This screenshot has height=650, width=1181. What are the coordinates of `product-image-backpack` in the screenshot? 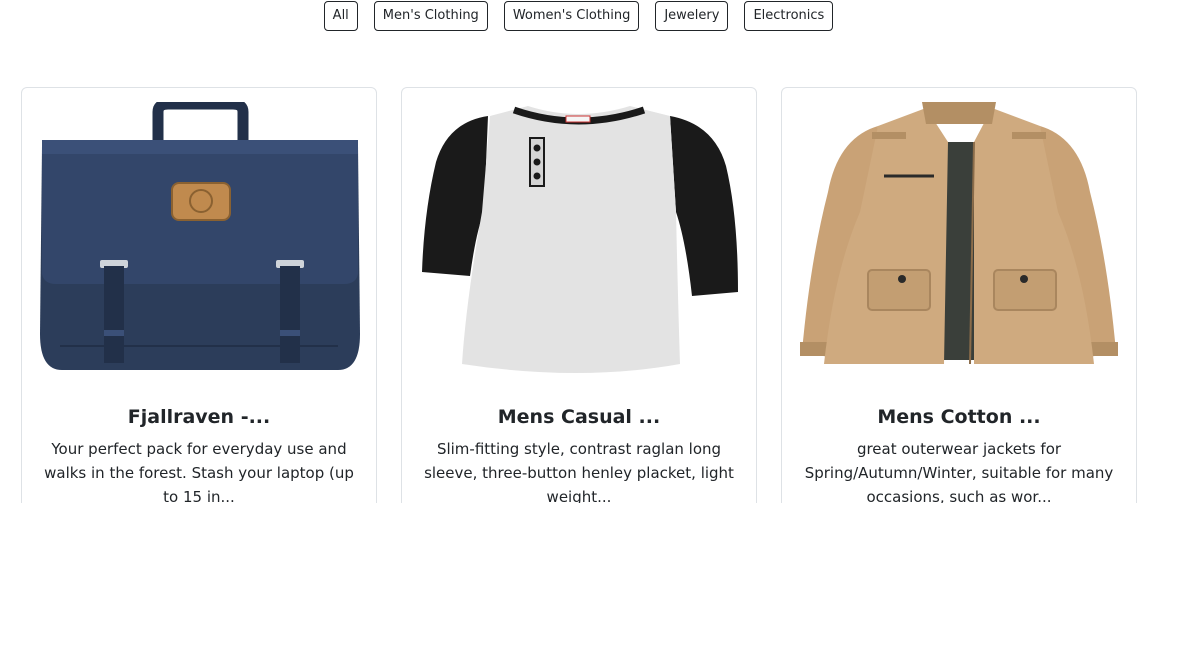 It's located at (199, 239).